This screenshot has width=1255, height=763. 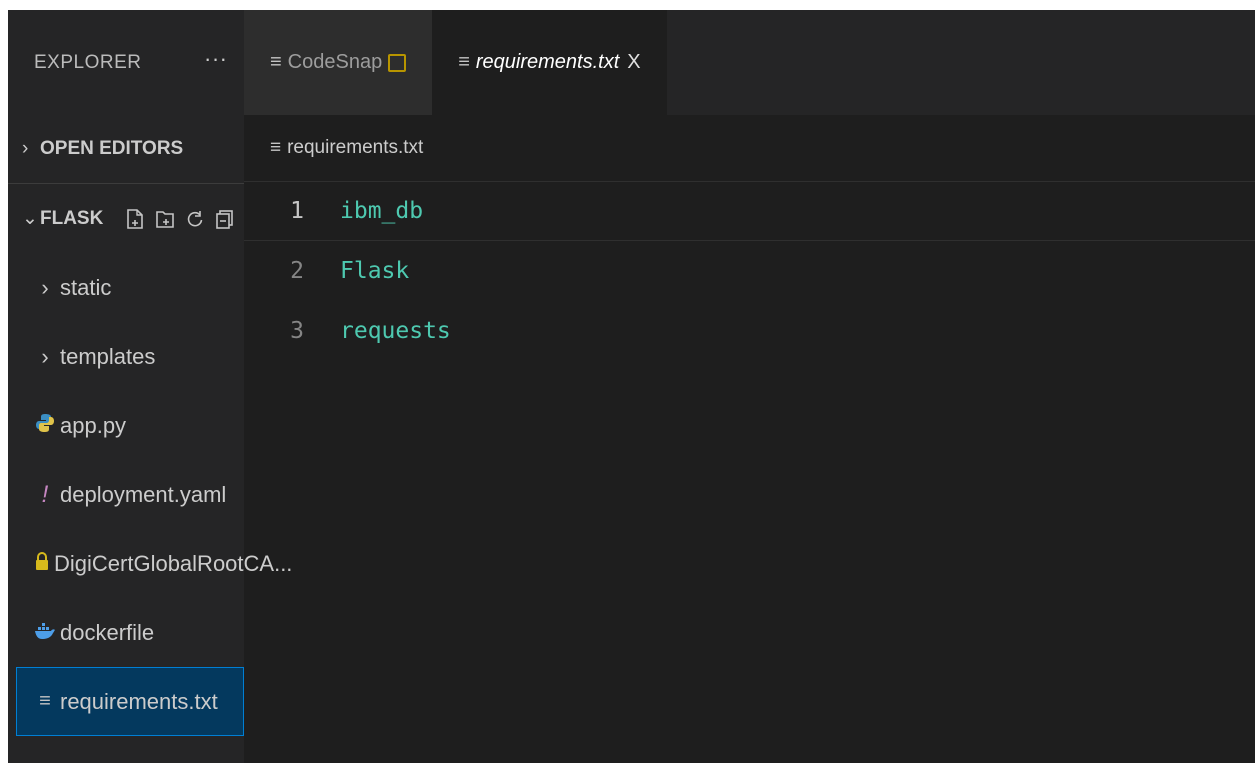 I want to click on tree-item-label: deployment.yaml, so click(x=143, y=494).